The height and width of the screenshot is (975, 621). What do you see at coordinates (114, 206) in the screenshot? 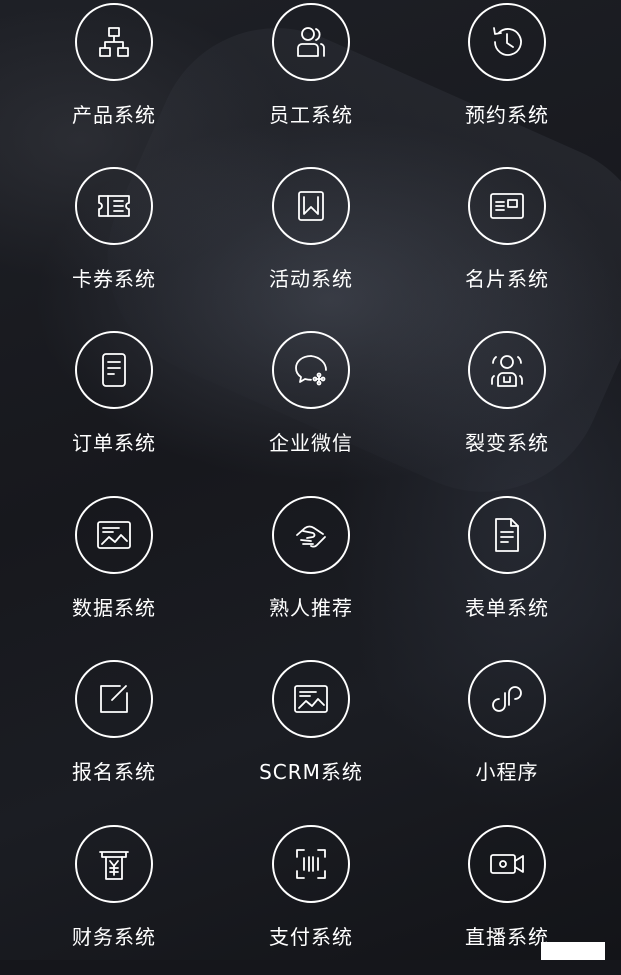
I see `coupon-icon` at bounding box center [114, 206].